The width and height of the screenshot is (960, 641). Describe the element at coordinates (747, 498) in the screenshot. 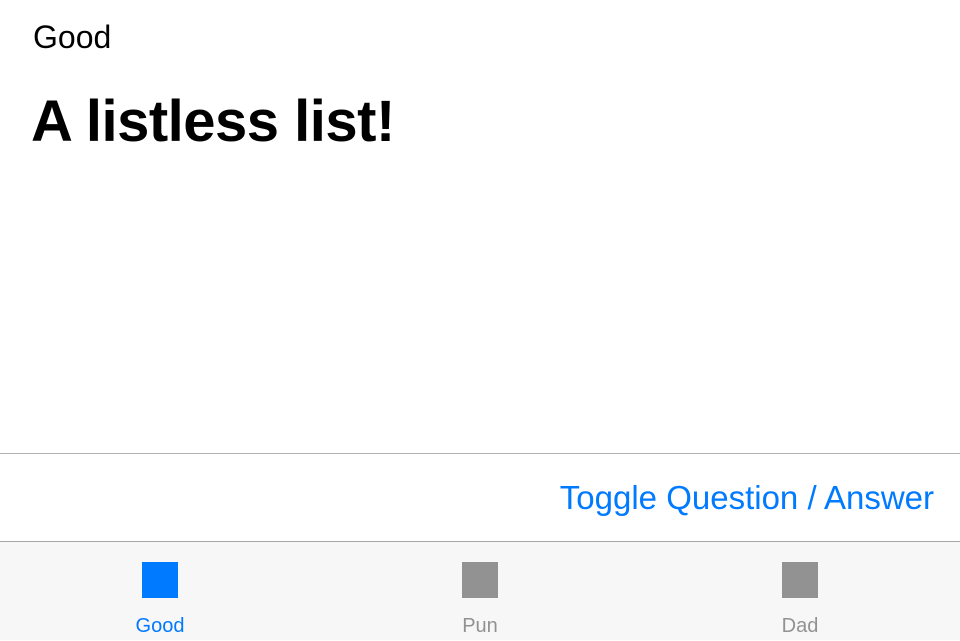

I see `toggle-question-answer-button: Toggle Question / Answer` at that location.